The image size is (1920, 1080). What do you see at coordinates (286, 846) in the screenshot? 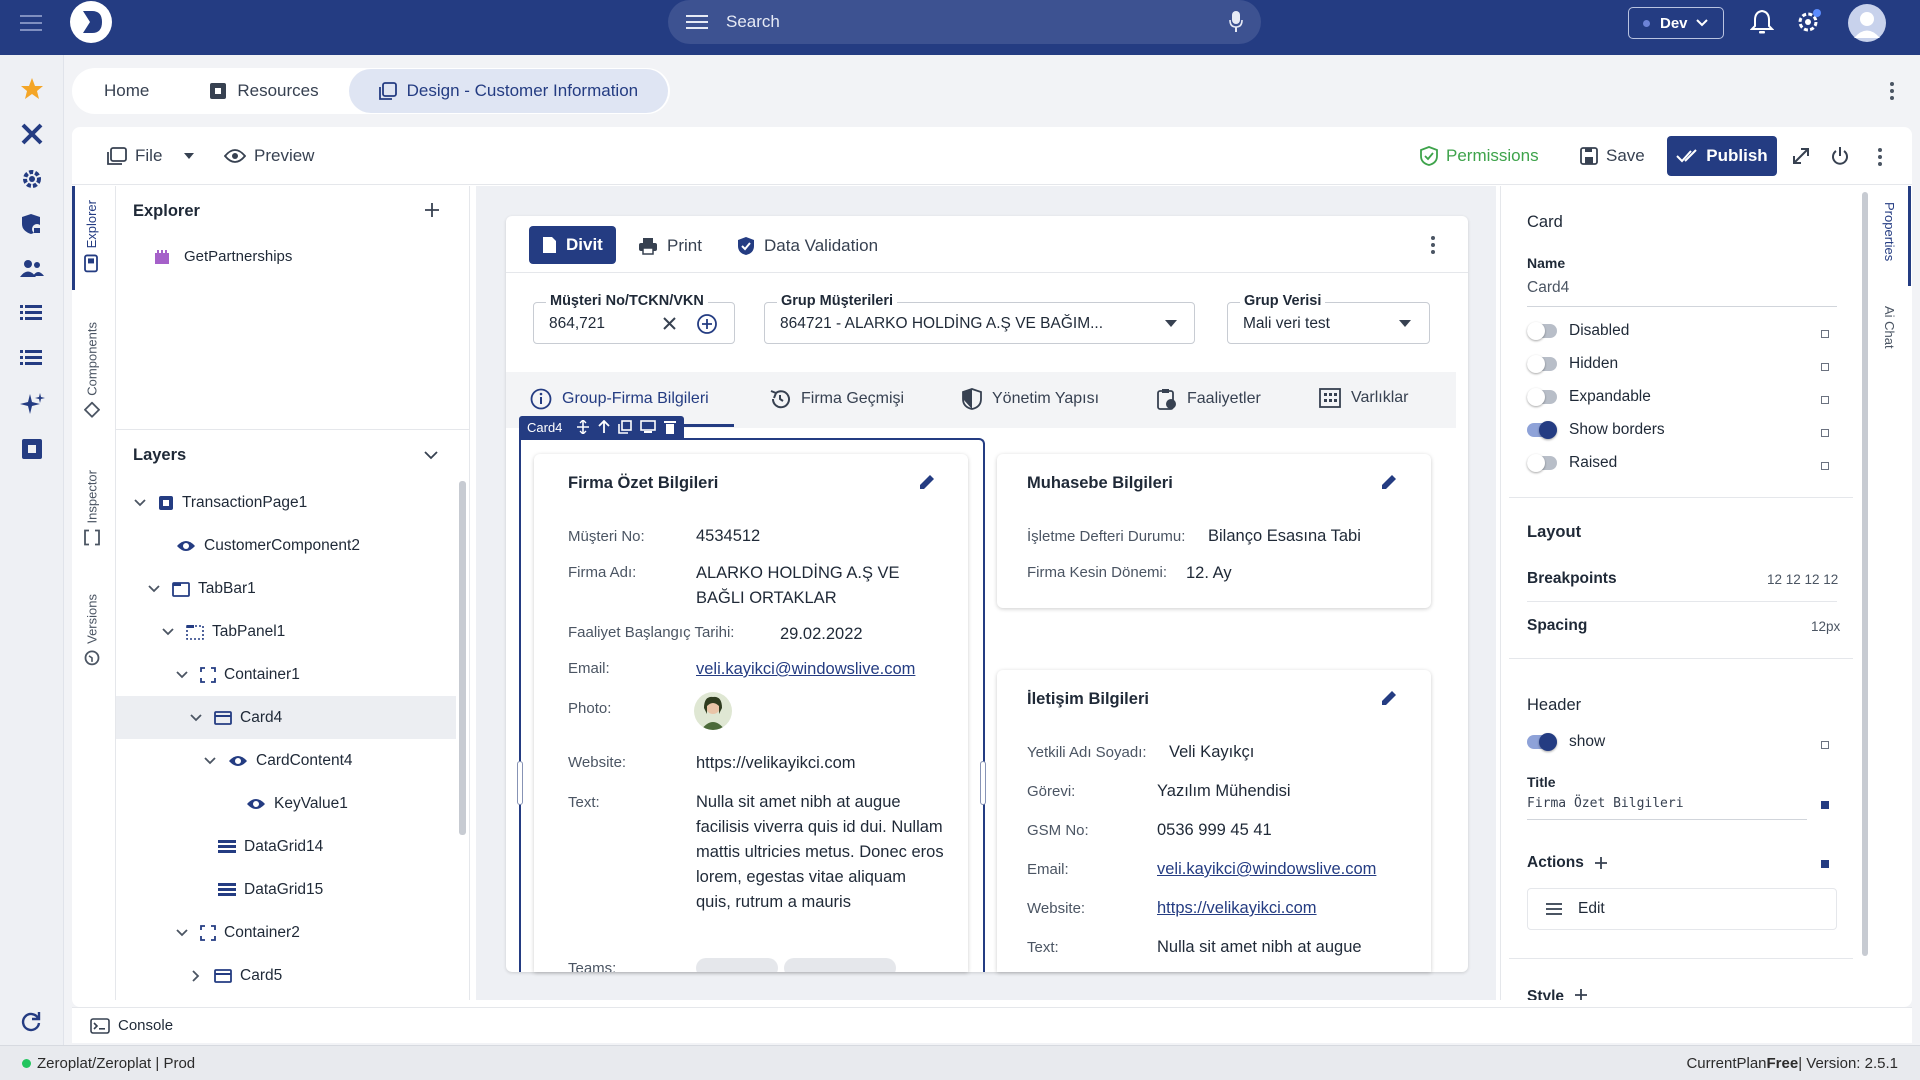
I see `layer-datagrid14: DataGrid14` at bounding box center [286, 846].